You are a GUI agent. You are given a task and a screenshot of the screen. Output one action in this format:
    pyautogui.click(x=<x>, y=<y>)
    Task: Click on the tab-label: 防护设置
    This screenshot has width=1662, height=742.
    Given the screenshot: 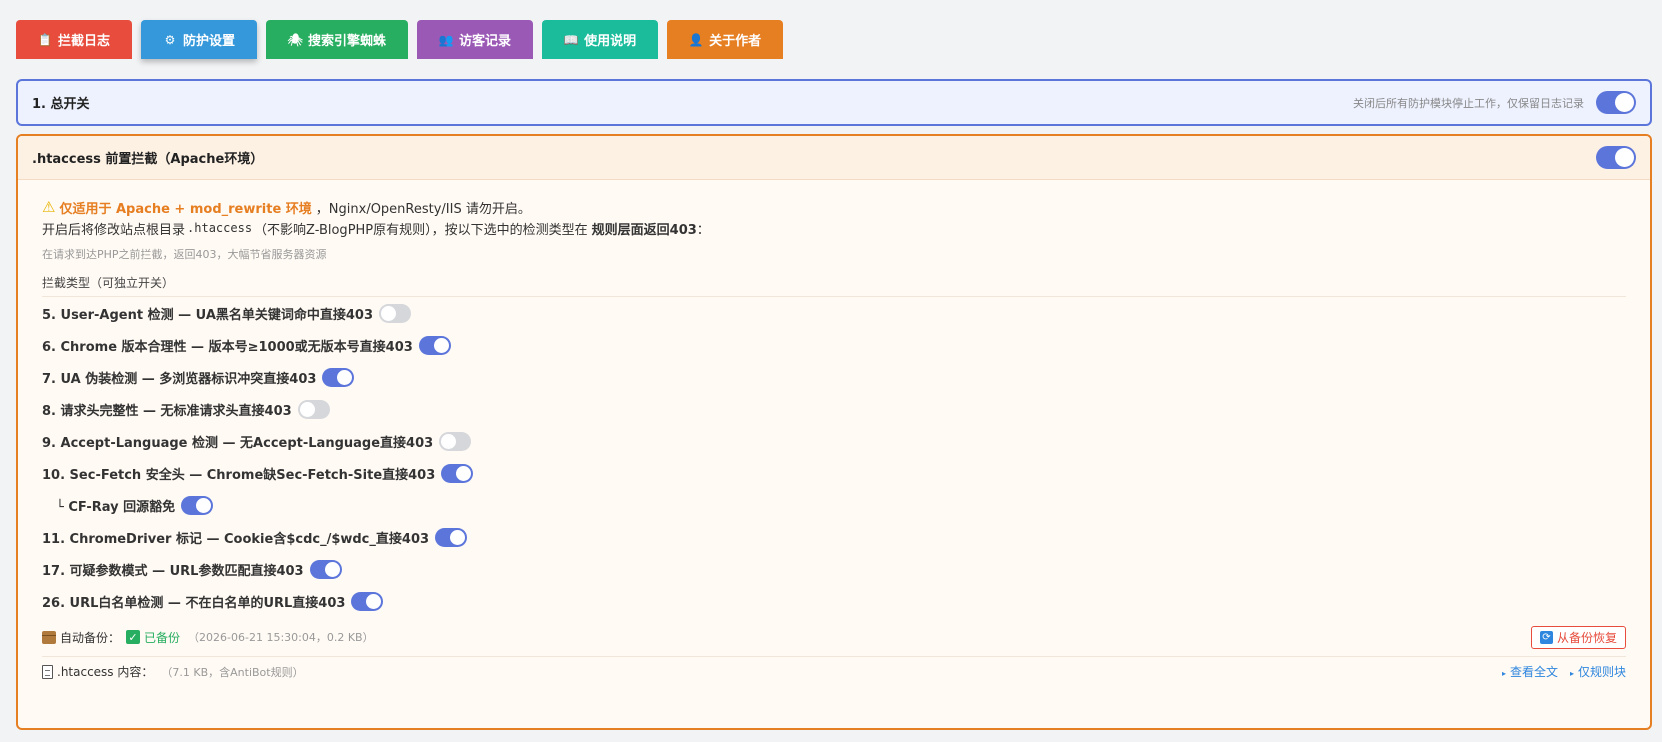 What is the action you would take?
    pyautogui.click(x=209, y=41)
    